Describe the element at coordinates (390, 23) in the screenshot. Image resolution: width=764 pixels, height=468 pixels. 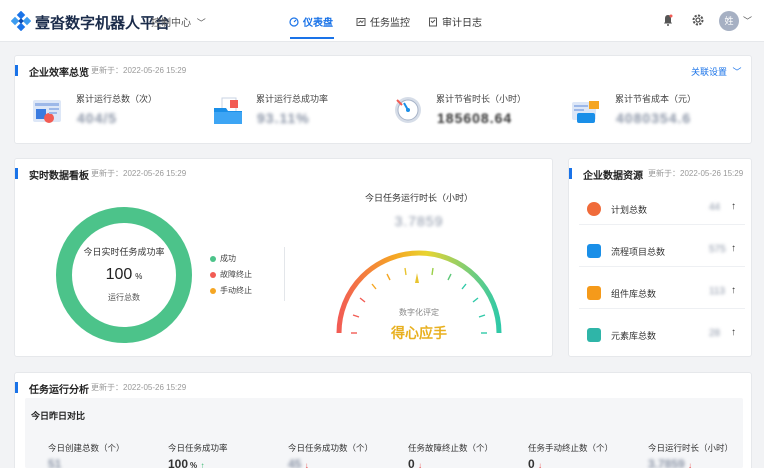
I see `tab-task-monitor-label: 任务监控` at that location.